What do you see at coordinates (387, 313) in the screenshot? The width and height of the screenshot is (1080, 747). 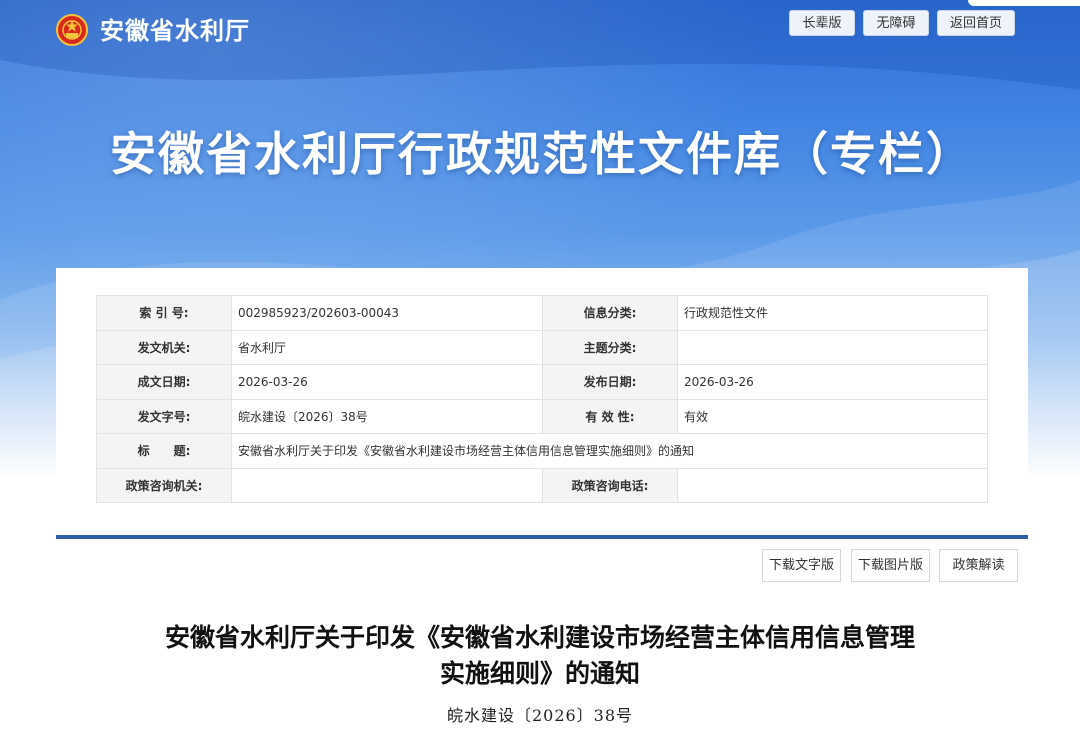 I see `index-value: 002985923/202603-00043` at bounding box center [387, 313].